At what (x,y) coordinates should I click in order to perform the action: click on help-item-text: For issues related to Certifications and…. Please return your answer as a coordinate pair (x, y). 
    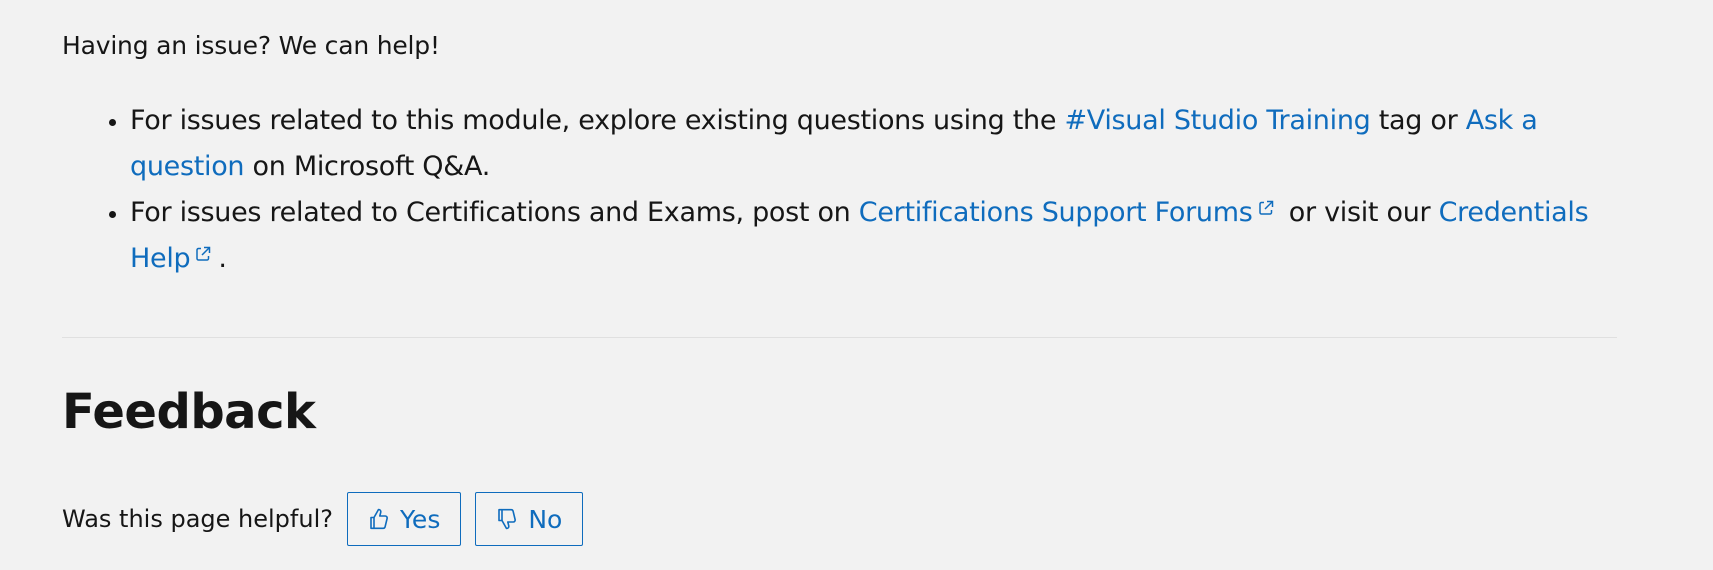
    Looking at the image, I should click on (494, 212).